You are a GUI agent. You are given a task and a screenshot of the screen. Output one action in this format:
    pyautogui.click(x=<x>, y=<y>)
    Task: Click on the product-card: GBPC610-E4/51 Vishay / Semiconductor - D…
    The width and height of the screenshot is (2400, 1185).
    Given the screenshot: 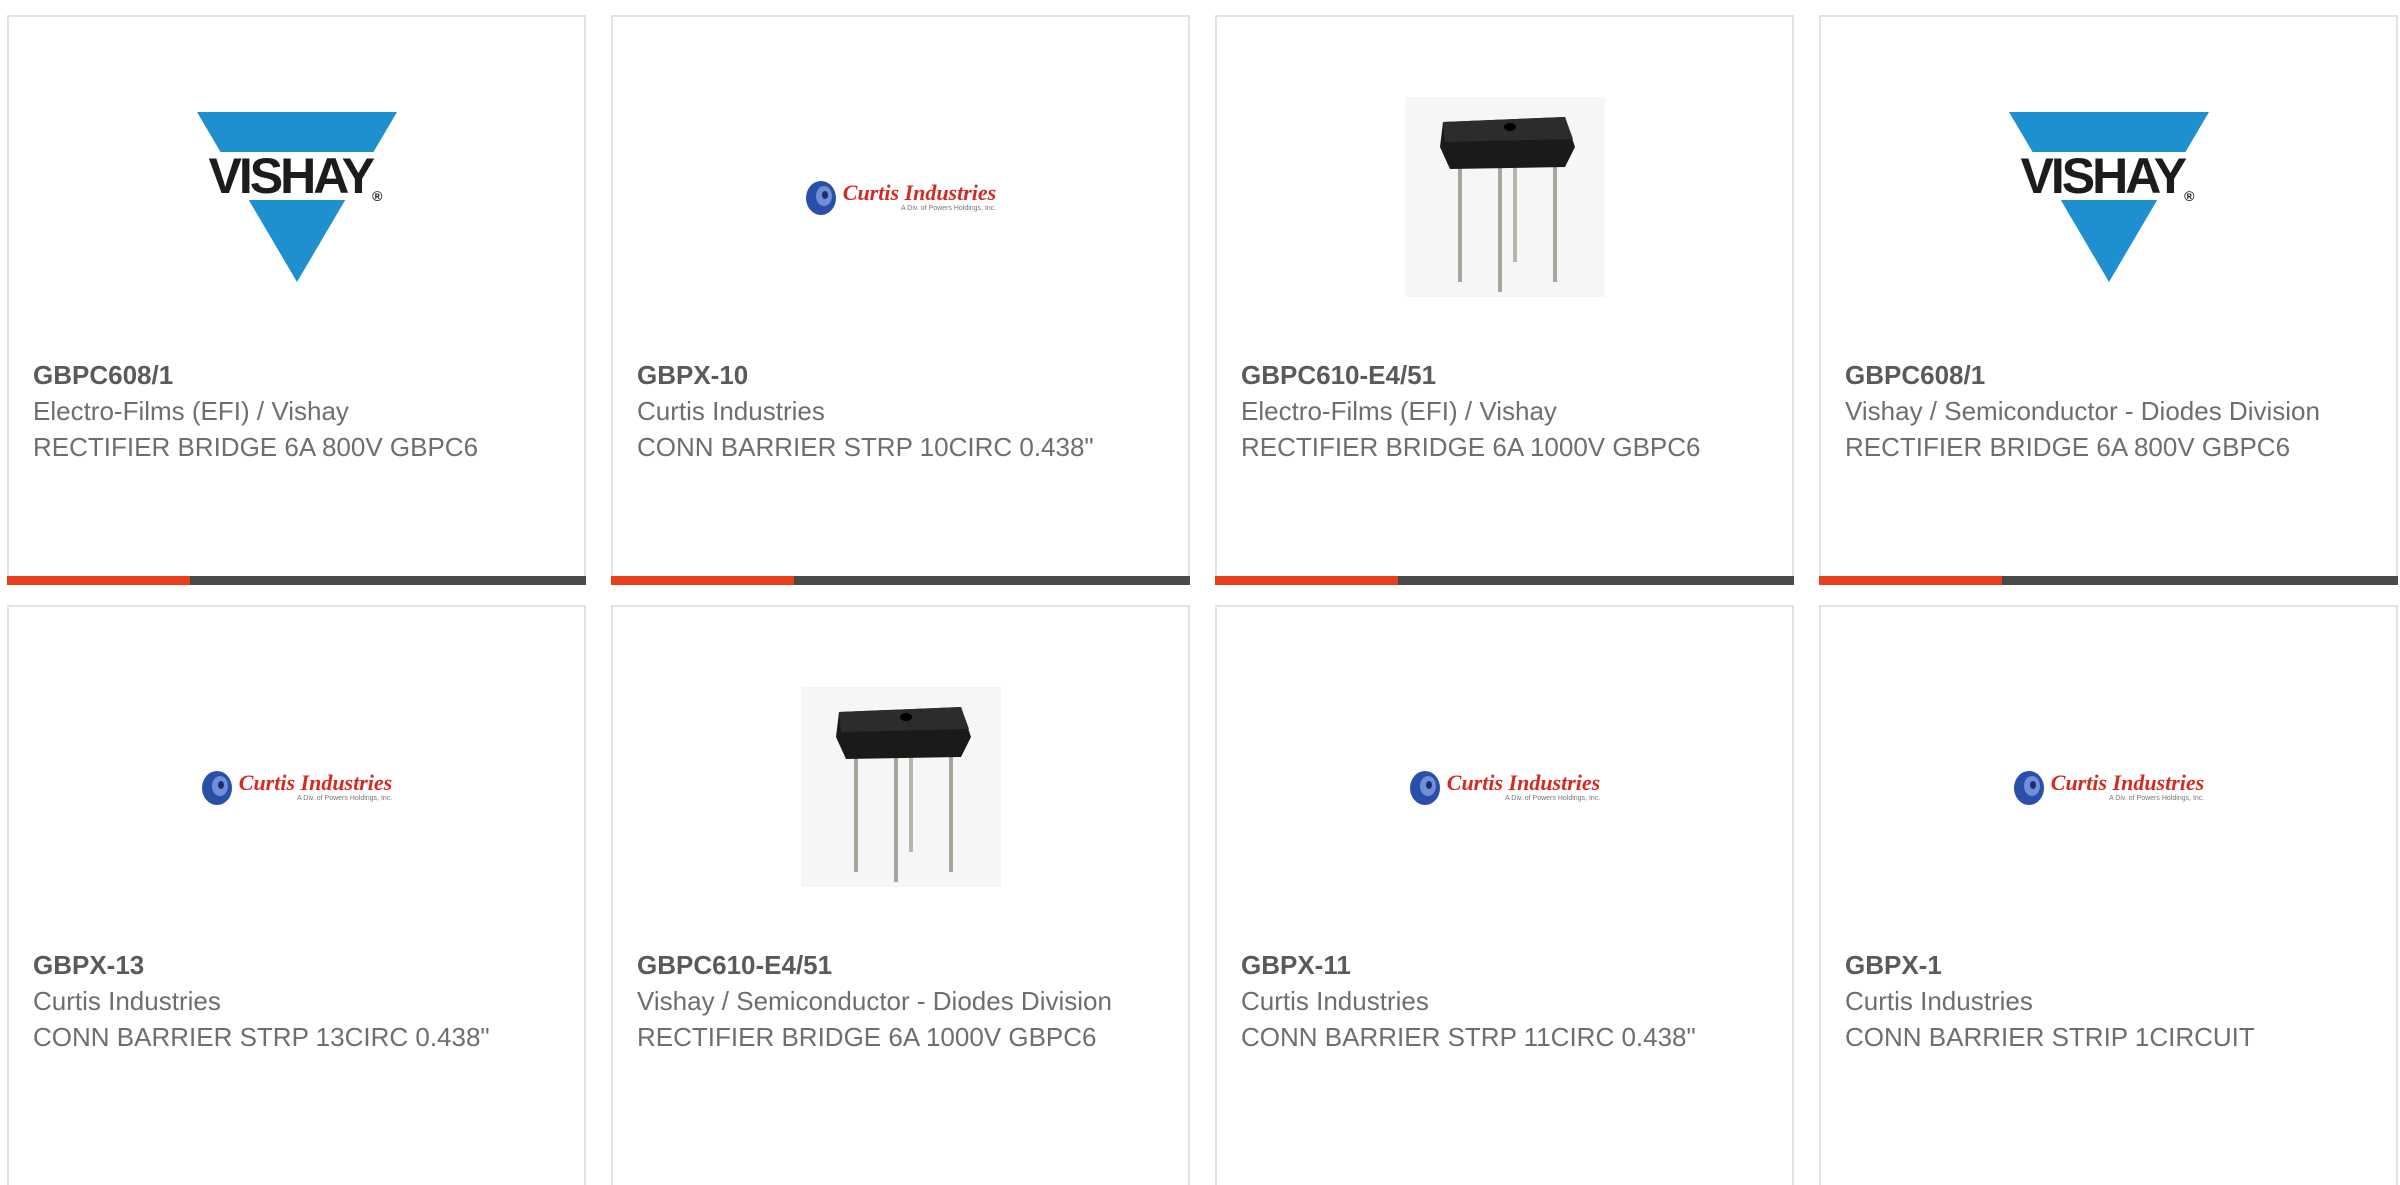 What is the action you would take?
    pyautogui.click(x=900, y=895)
    